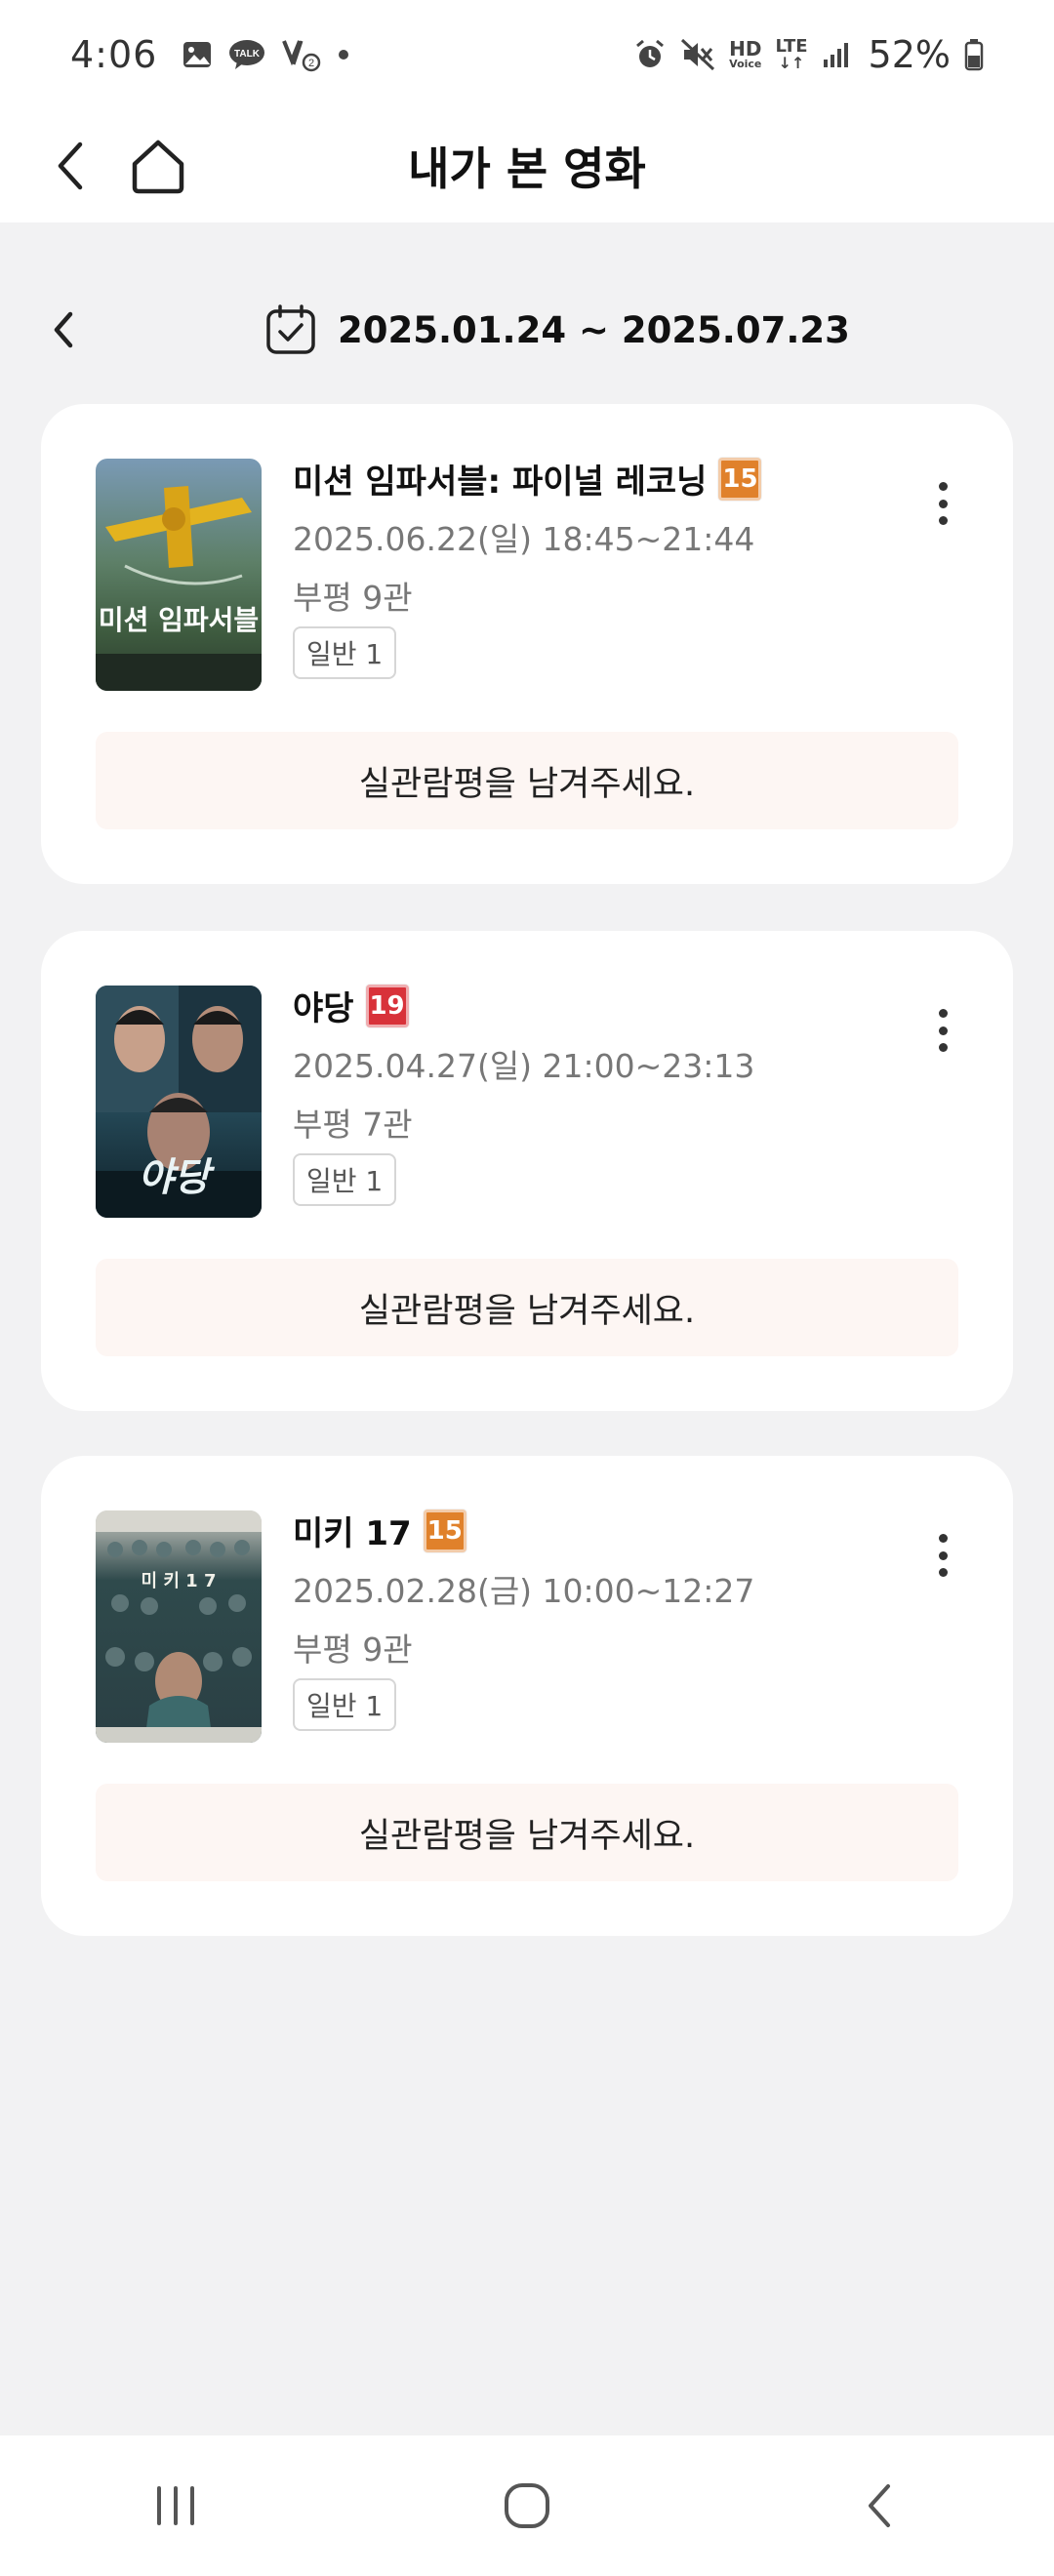 Image resolution: width=1054 pixels, height=2576 pixels. I want to click on talk-icon: TALK, so click(247, 54).